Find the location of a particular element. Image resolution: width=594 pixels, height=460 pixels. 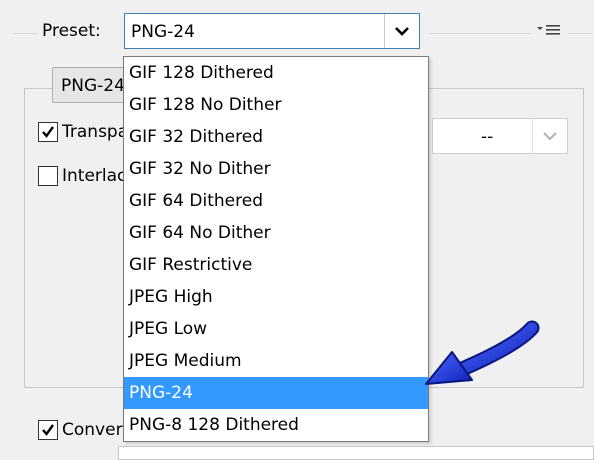

preset-dropdown-button is located at coordinates (401, 31).